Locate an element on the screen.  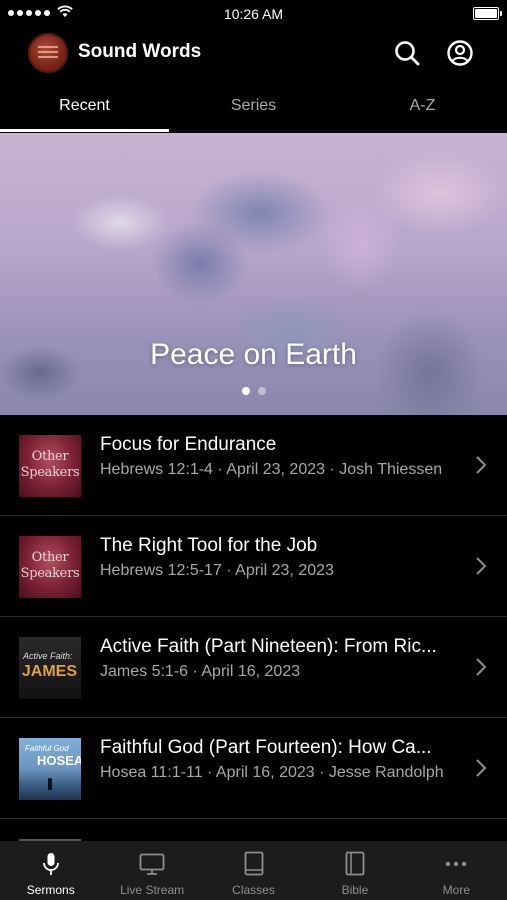
account-button is located at coordinates (460, 53).